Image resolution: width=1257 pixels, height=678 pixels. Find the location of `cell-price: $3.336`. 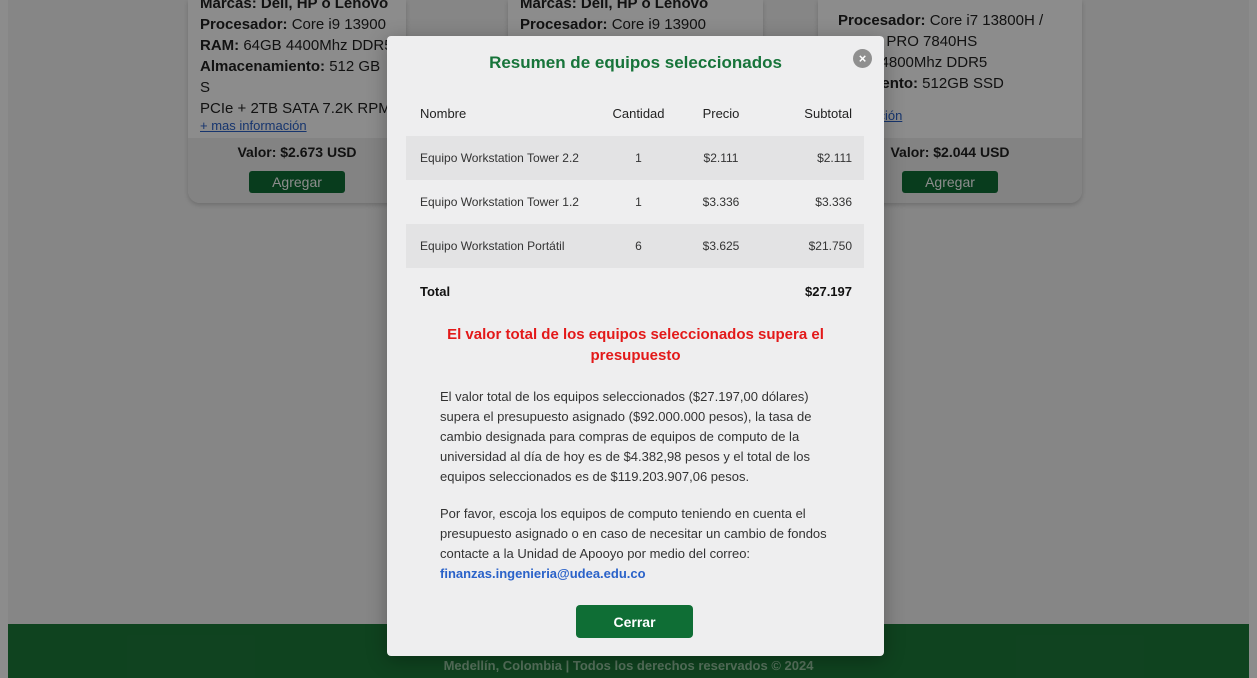

cell-price: $3.336 is located at coordinates (721, 202).